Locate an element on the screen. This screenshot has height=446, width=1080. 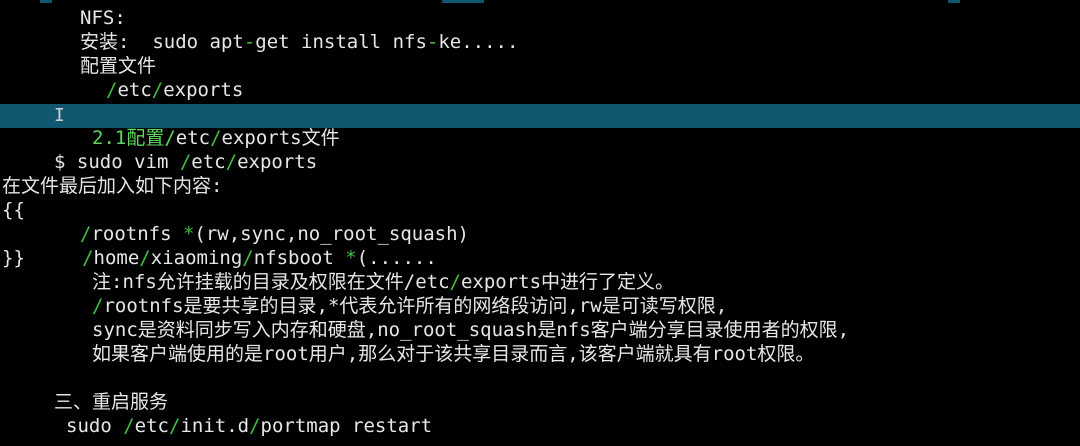
line-text-segment: 三、重启服务 is located at coordinates (111, 402).